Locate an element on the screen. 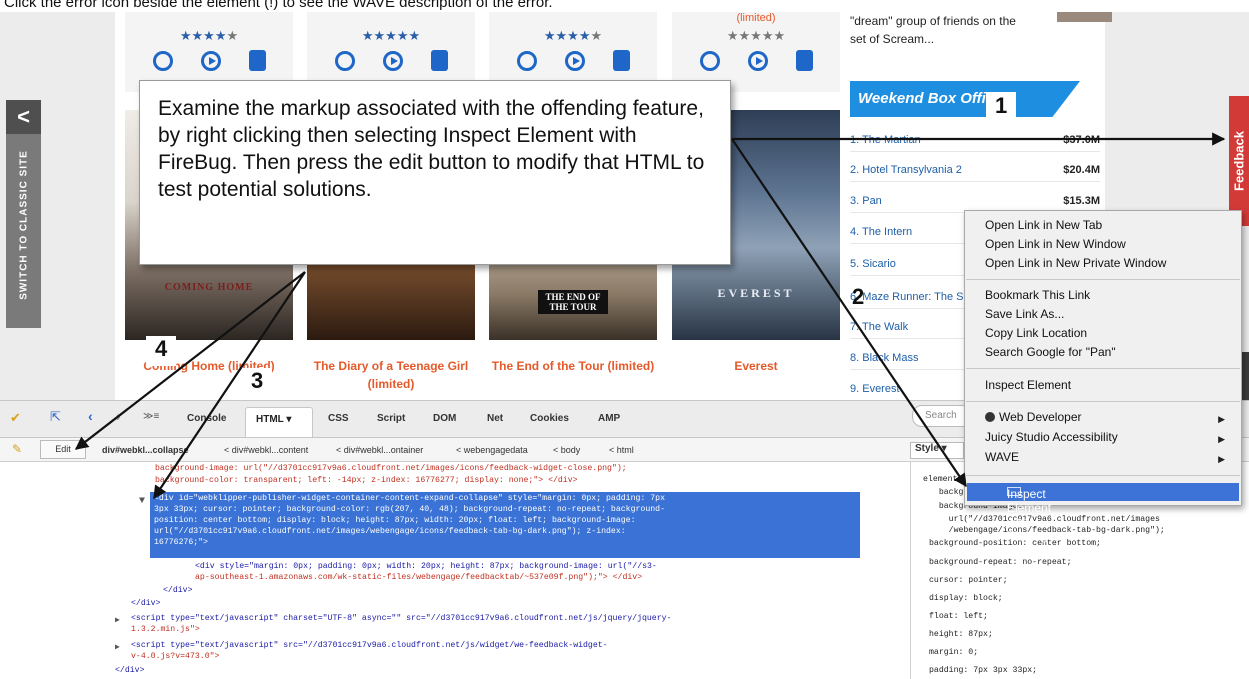 This screenshot has width=1249, height=679. arrow-to-edit-button is located at coordinates (190, 360).